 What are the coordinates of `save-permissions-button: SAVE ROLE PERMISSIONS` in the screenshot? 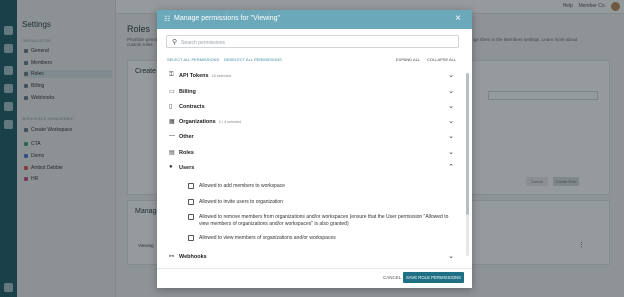 It's located at (433, 277).